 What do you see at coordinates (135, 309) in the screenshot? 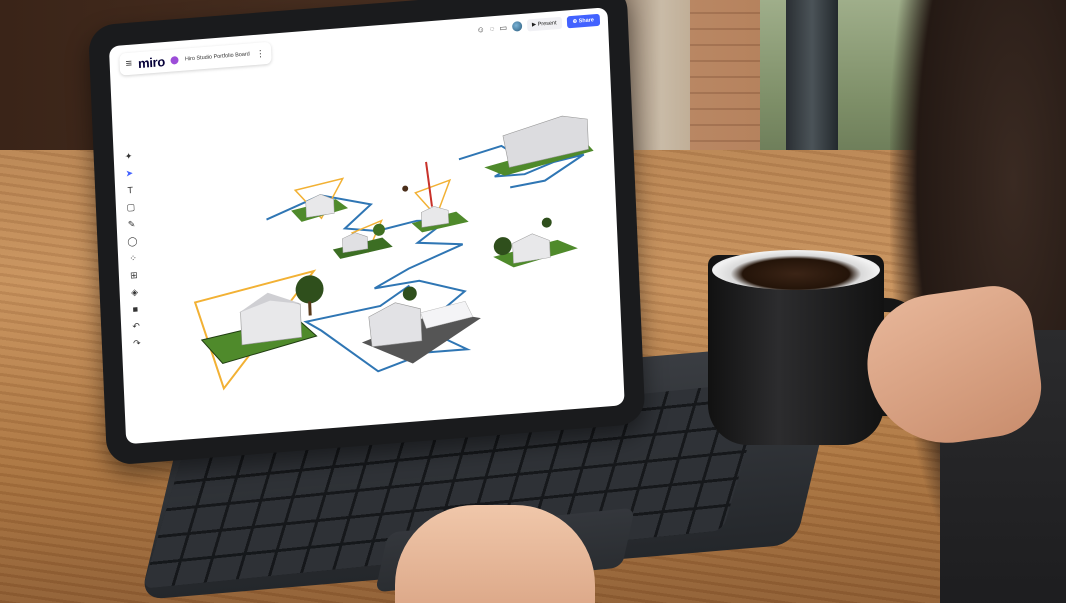
I see `add-icon: ■` at bounding box center [135, 309].